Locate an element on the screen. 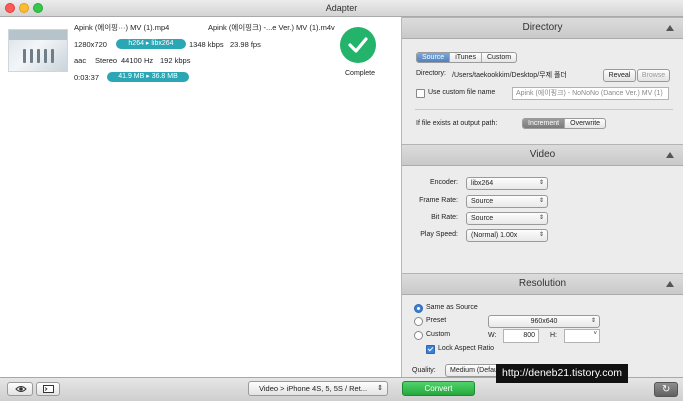 The width and height of the screenshot is (683, 401). tab-itunes: iTunes is located at coordinates (466, 57).